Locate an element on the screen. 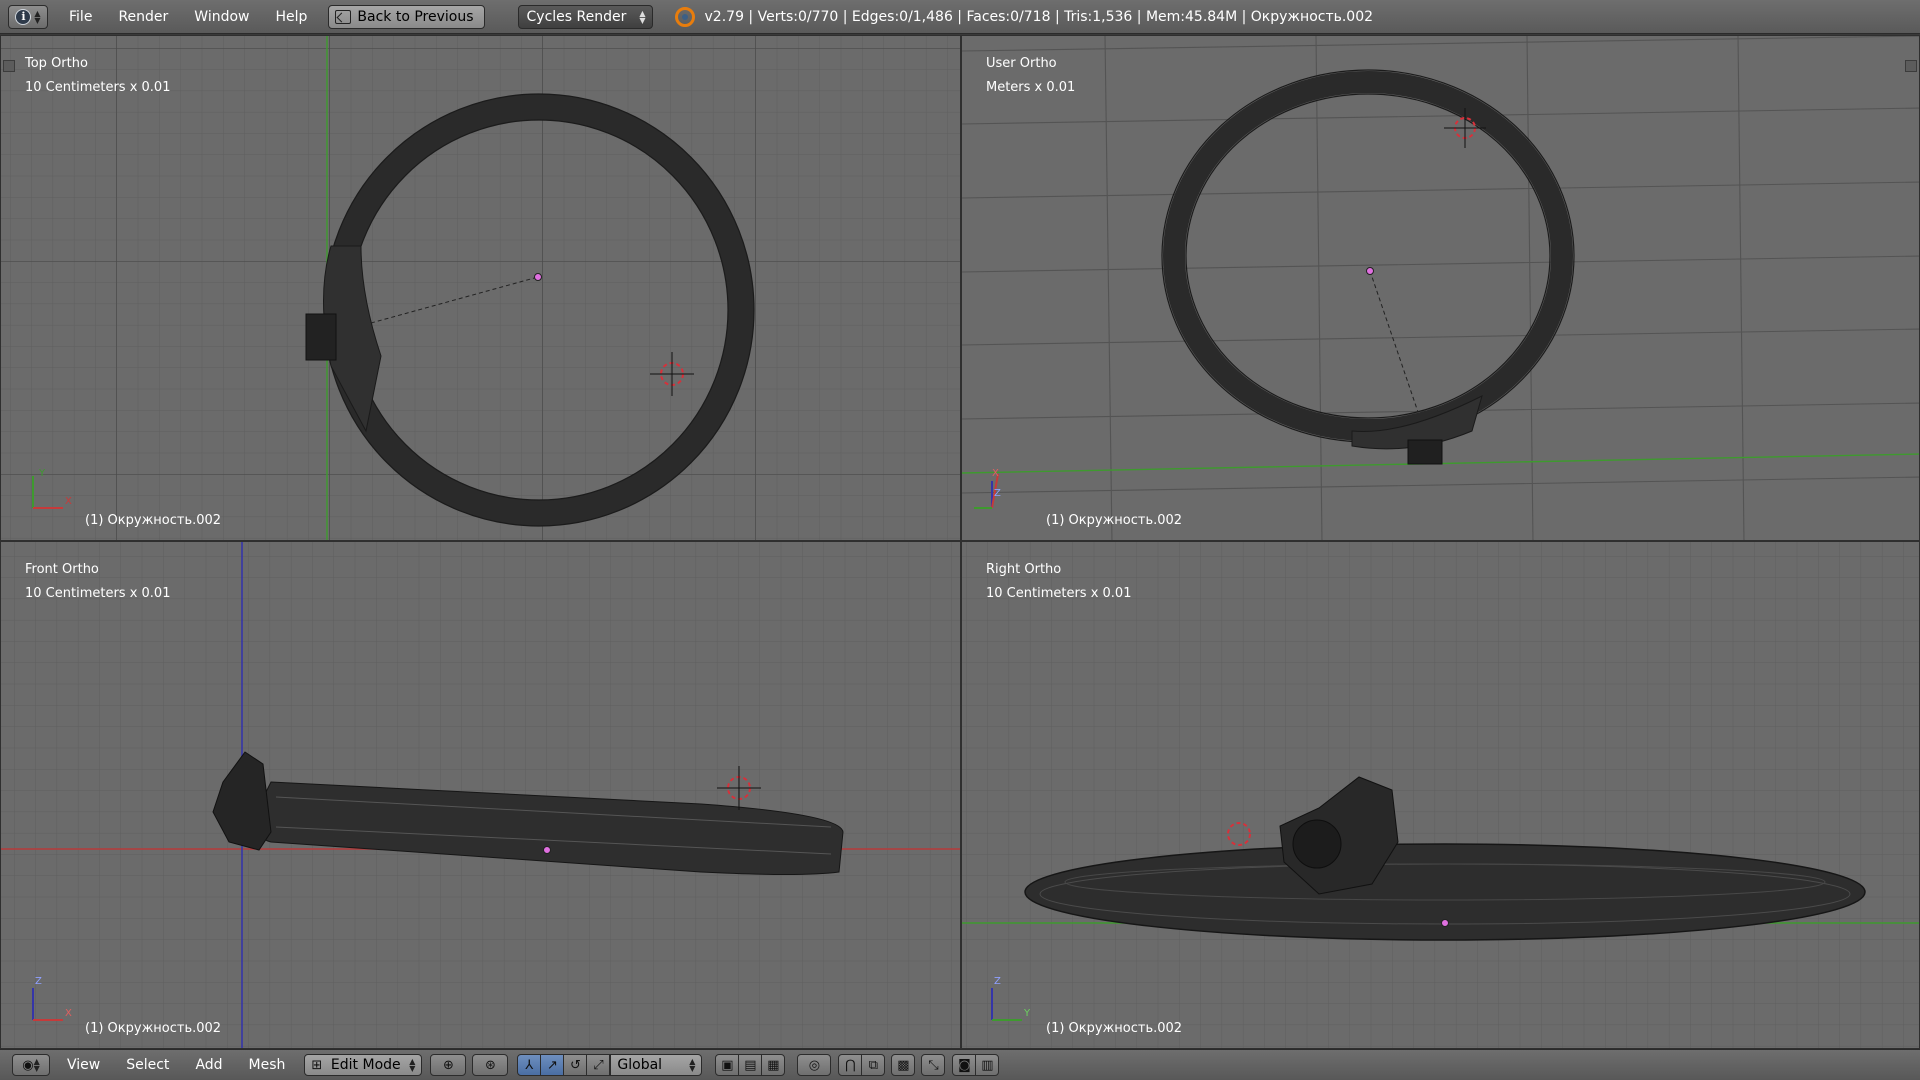 This screenshot has height=1080, width=1920. back-arrow-icon is located at coordinates (343, 16).